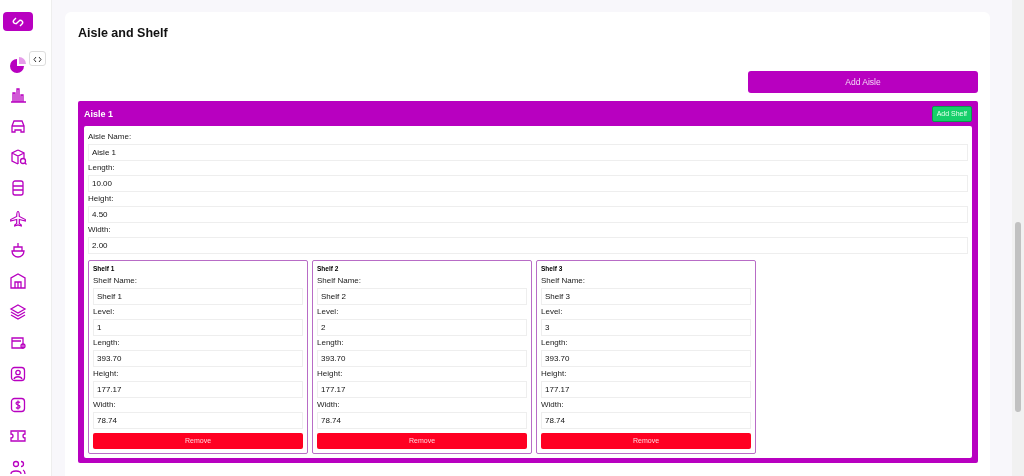 The height and width of the screenshot is (476, 1024). I want to click on warehouse-icon, so click(17, 281).